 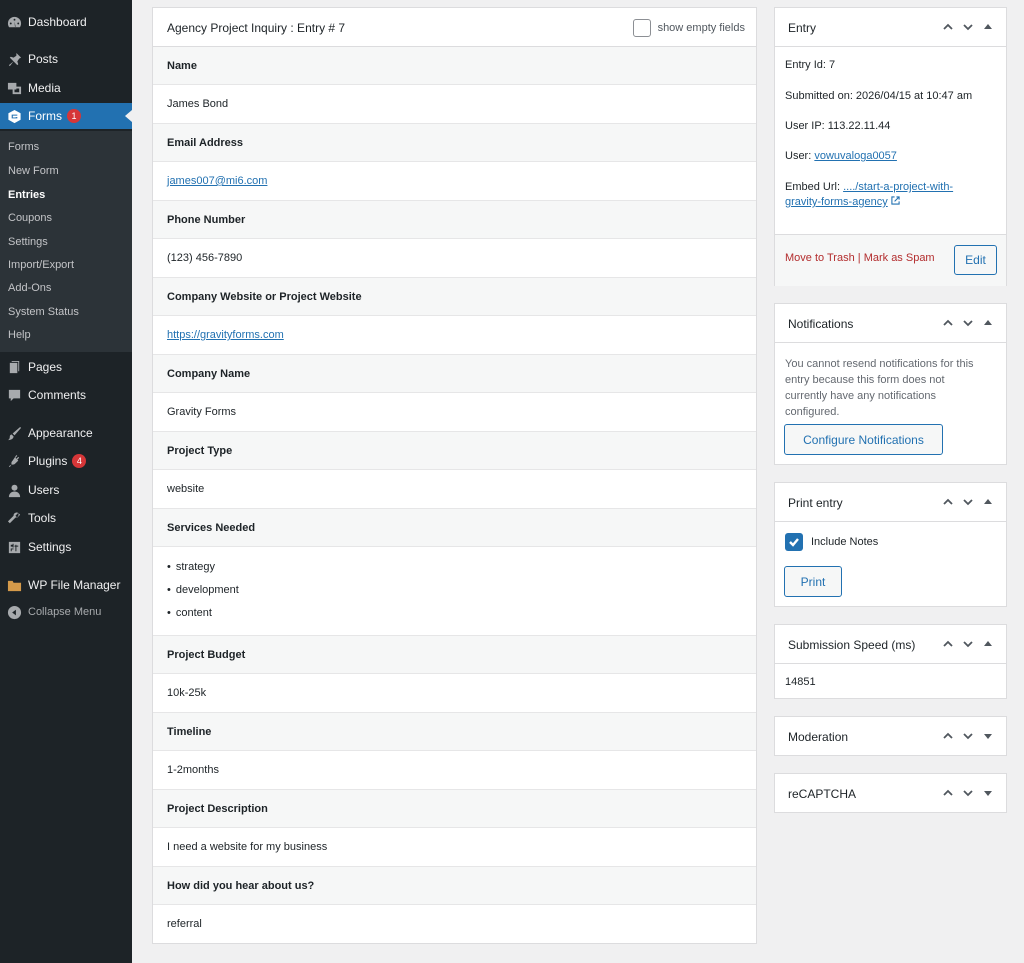 I want to click on field-label: Timeline, so click(x=189, y=731).